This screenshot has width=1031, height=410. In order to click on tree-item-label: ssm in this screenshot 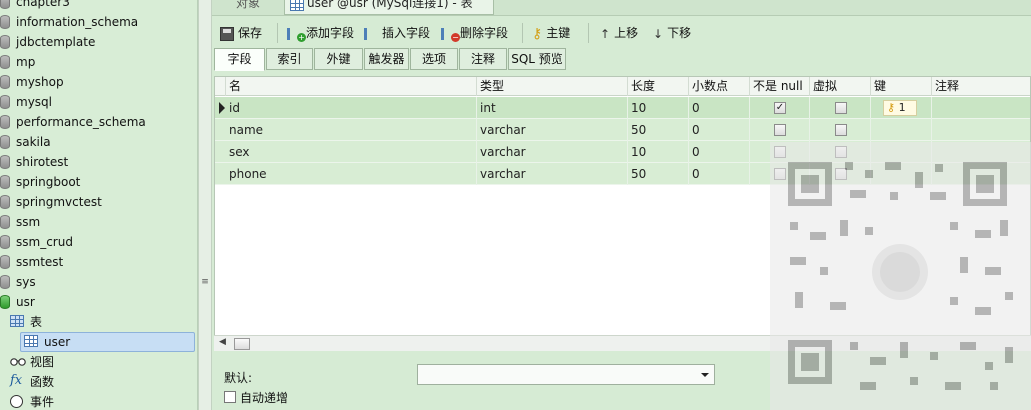, I will do `click(28, 222)`.